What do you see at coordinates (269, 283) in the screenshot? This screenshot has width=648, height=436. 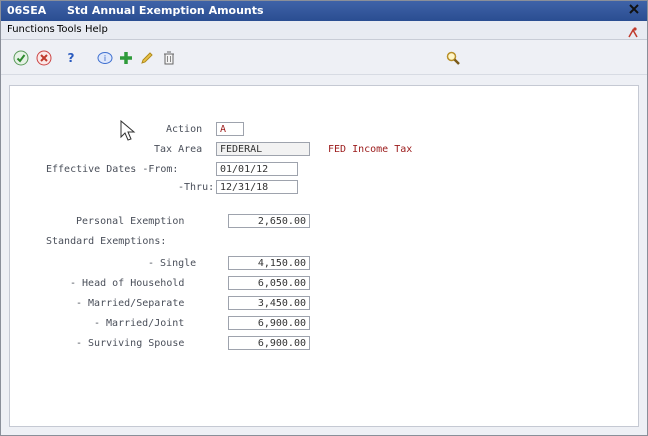 I see `head-of-household-field: 6,050.00` at bounding box center [269, 283].